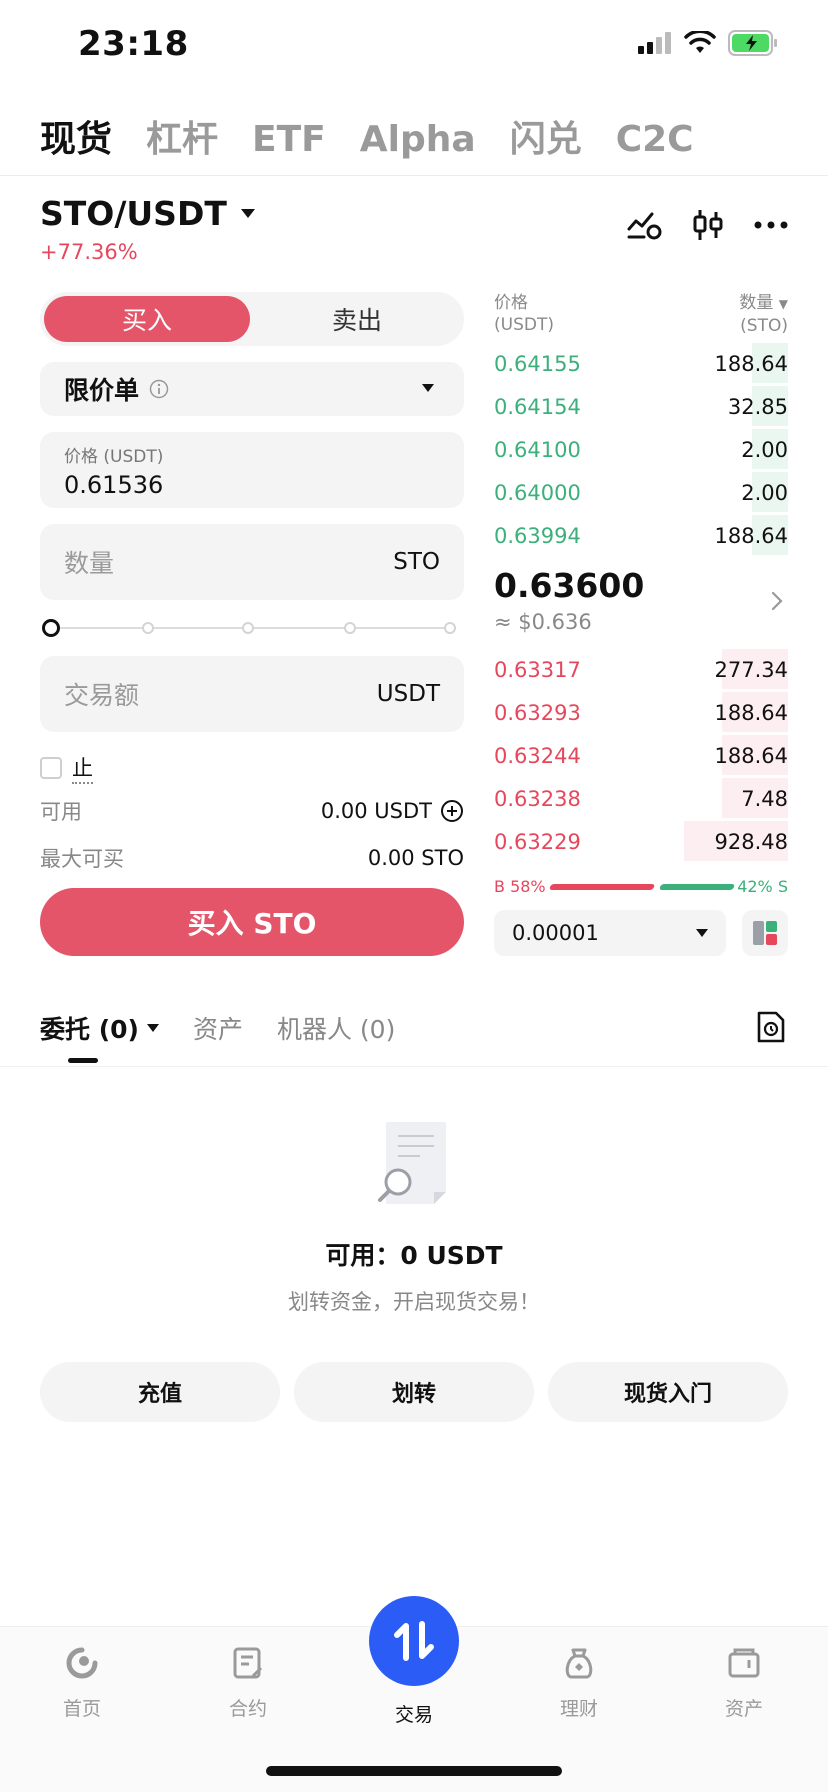 The height and width of the screenshot is (1792, 828). Describe the element at coordinates (252, 922) in the screenshot. I see `buy-submit-button: 买入 STO` at that location.